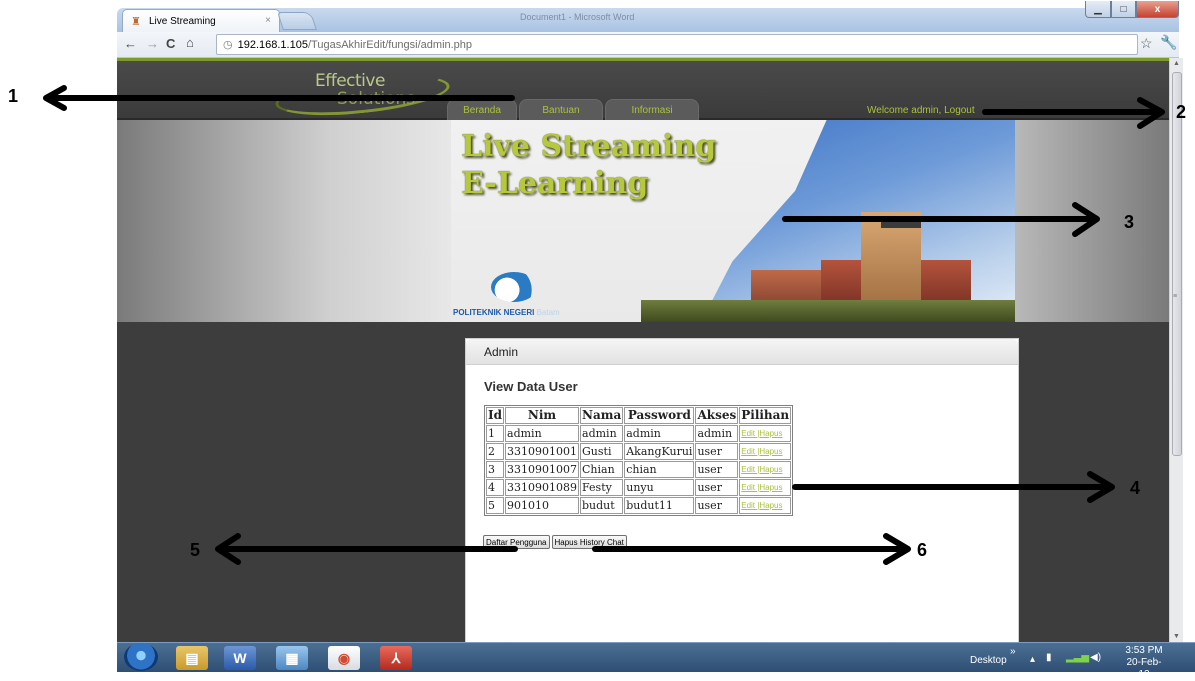  I want to click on signal-icon: ▂▃▅, so click(1077, 657).